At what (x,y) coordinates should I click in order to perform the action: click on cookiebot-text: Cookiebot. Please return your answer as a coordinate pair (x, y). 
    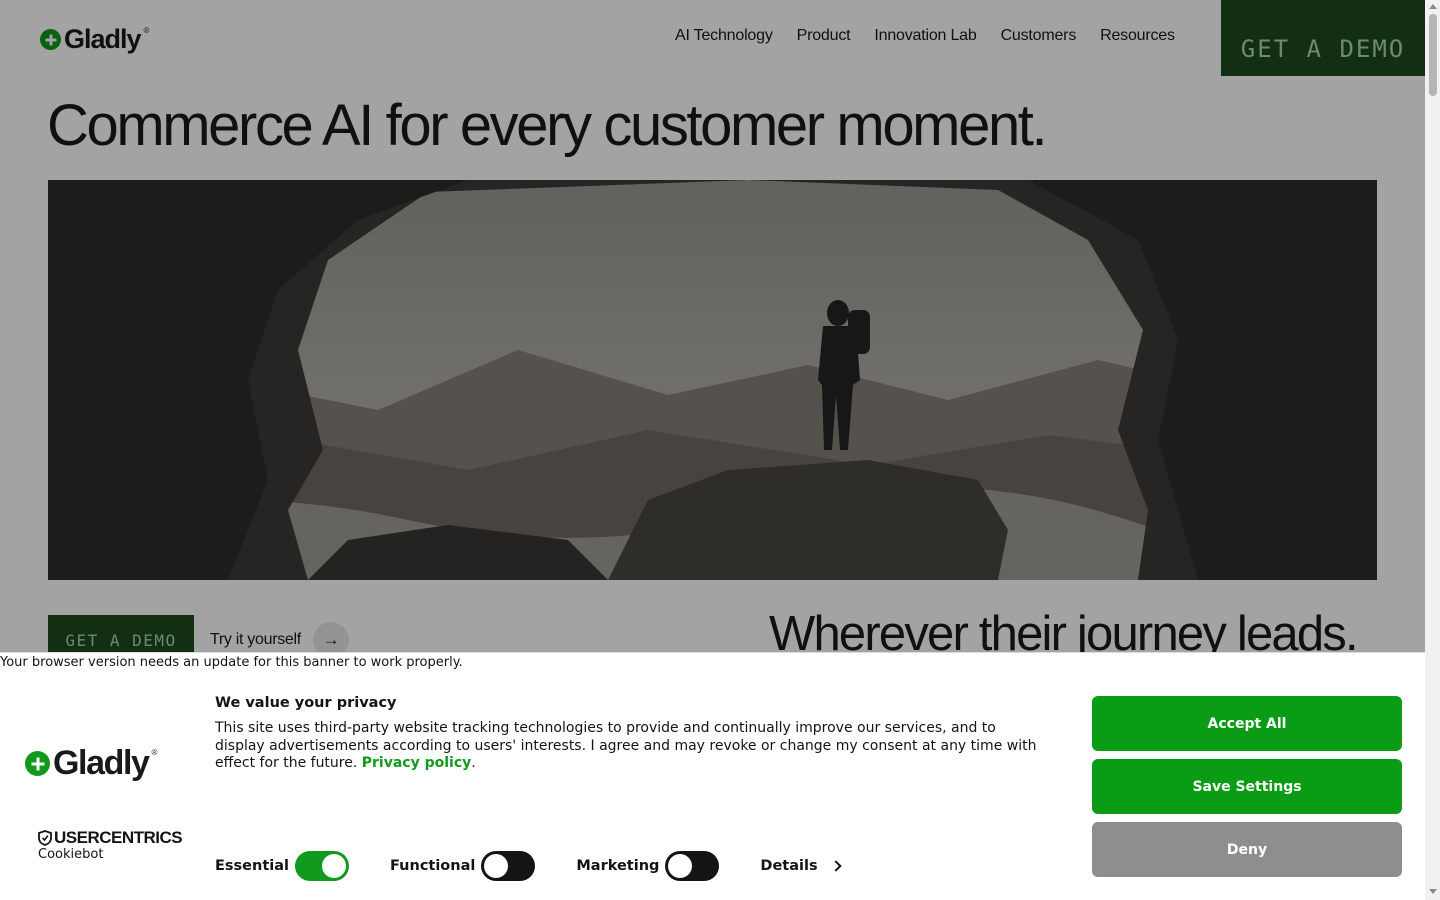
    Looking at the image, I should click on (71, 854).